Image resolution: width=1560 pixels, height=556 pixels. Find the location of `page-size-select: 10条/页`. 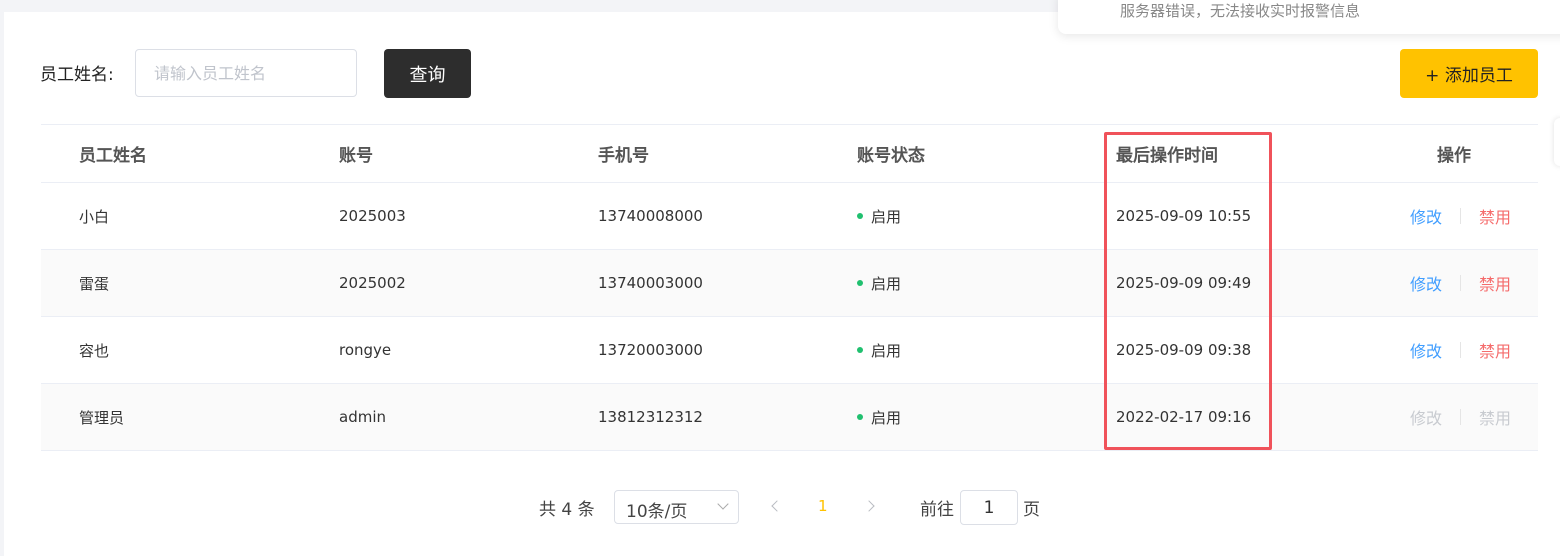

page-size-select: 10条/页 is located at coordinates (676, 507).